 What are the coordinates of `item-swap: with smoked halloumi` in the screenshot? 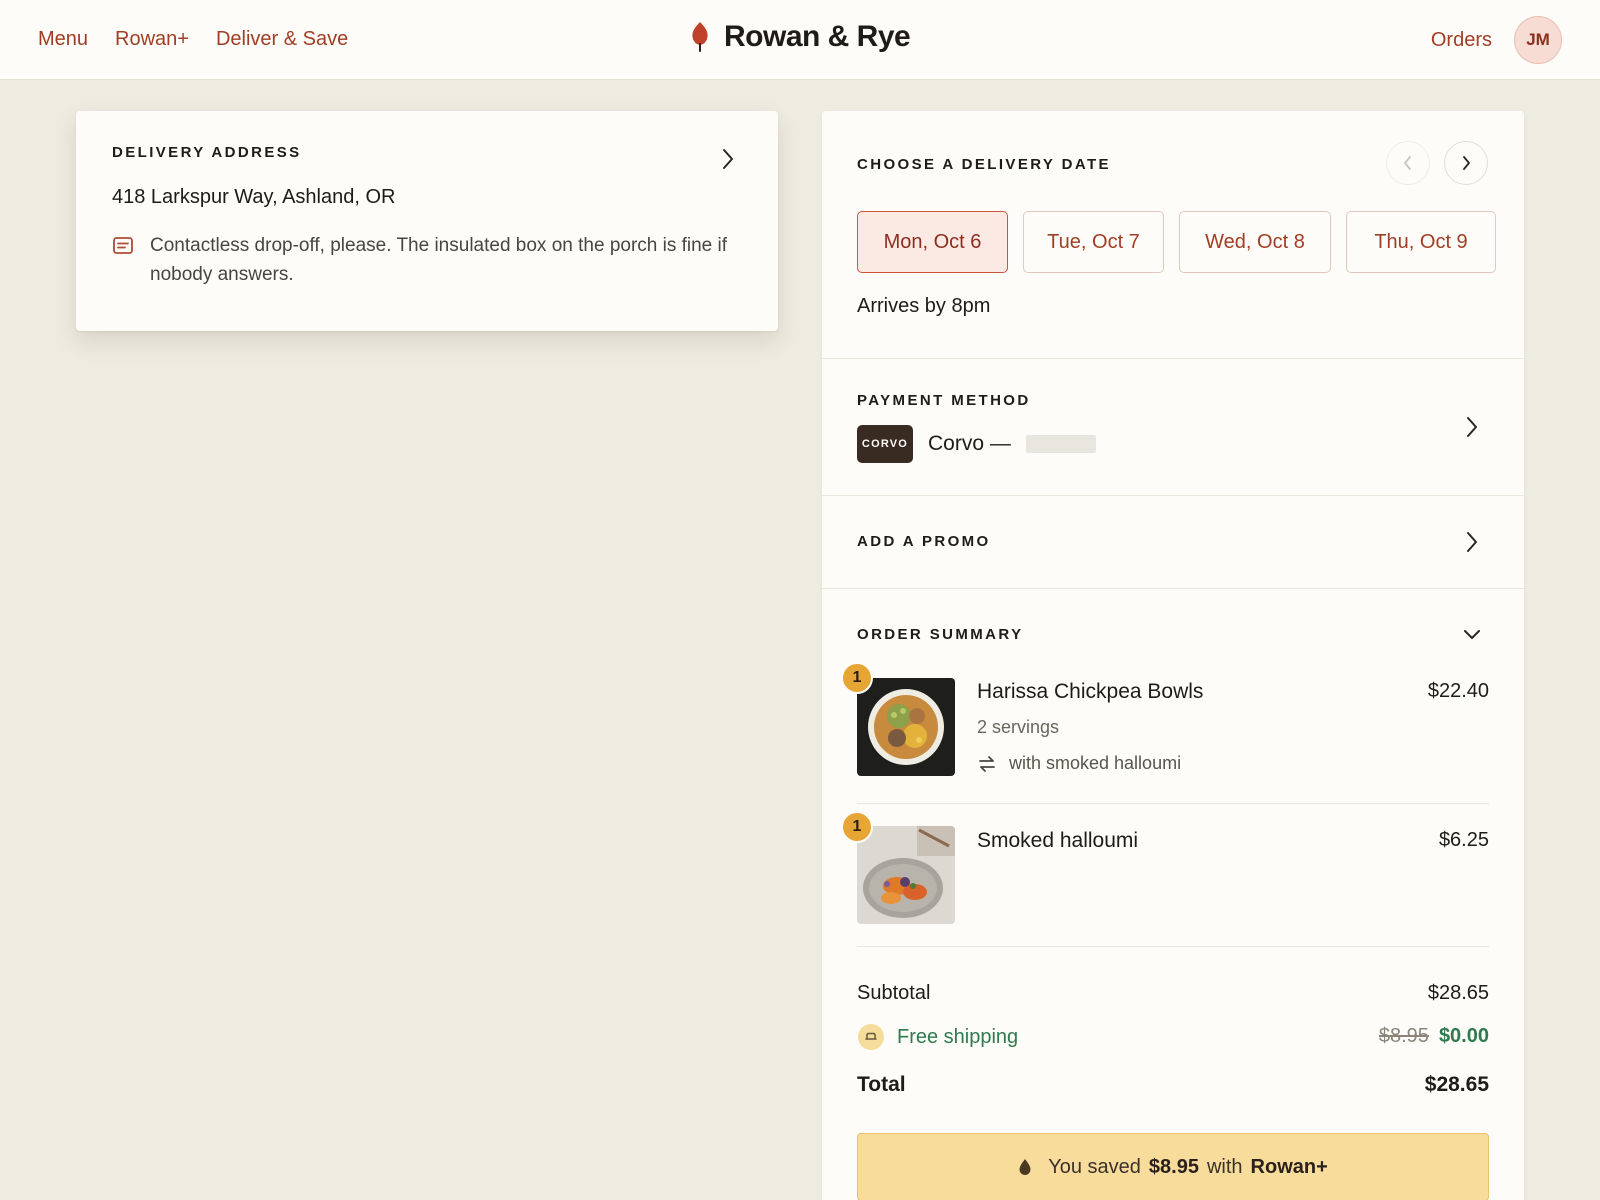 It's located at (1079, 763).